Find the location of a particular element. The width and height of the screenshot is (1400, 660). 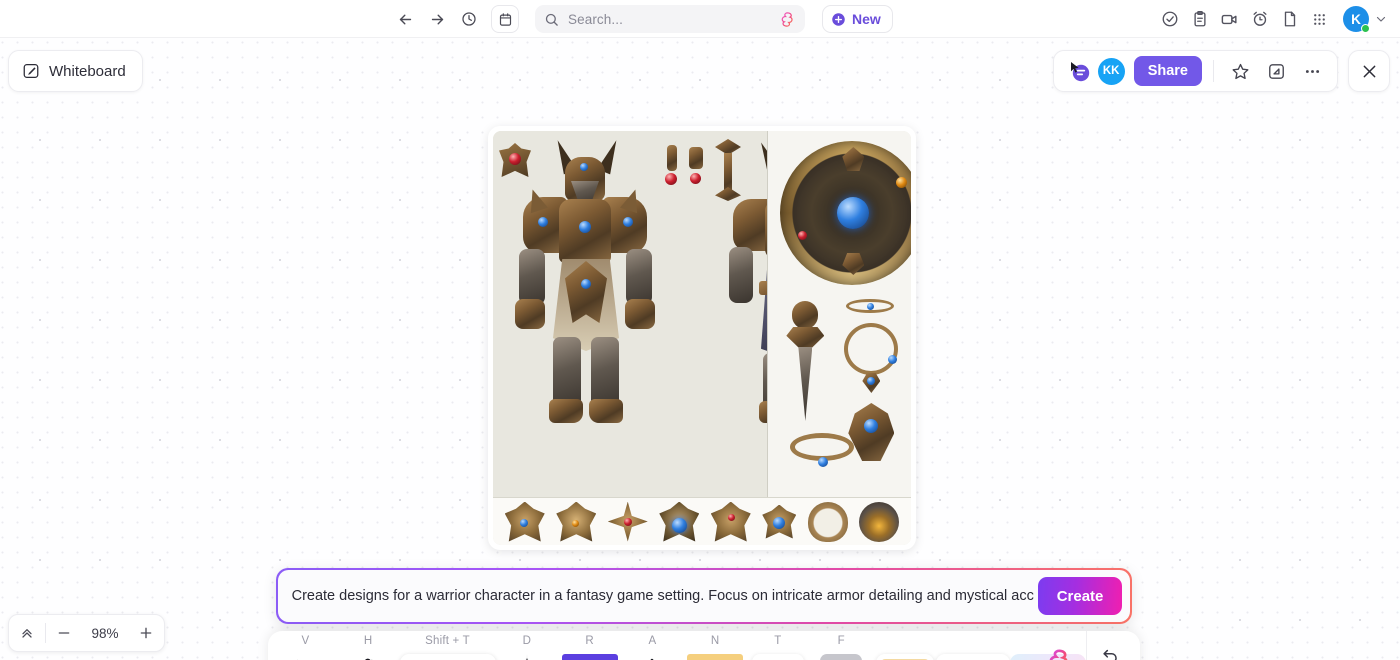

sticky-note-icon is located at coordinates (715, 657).